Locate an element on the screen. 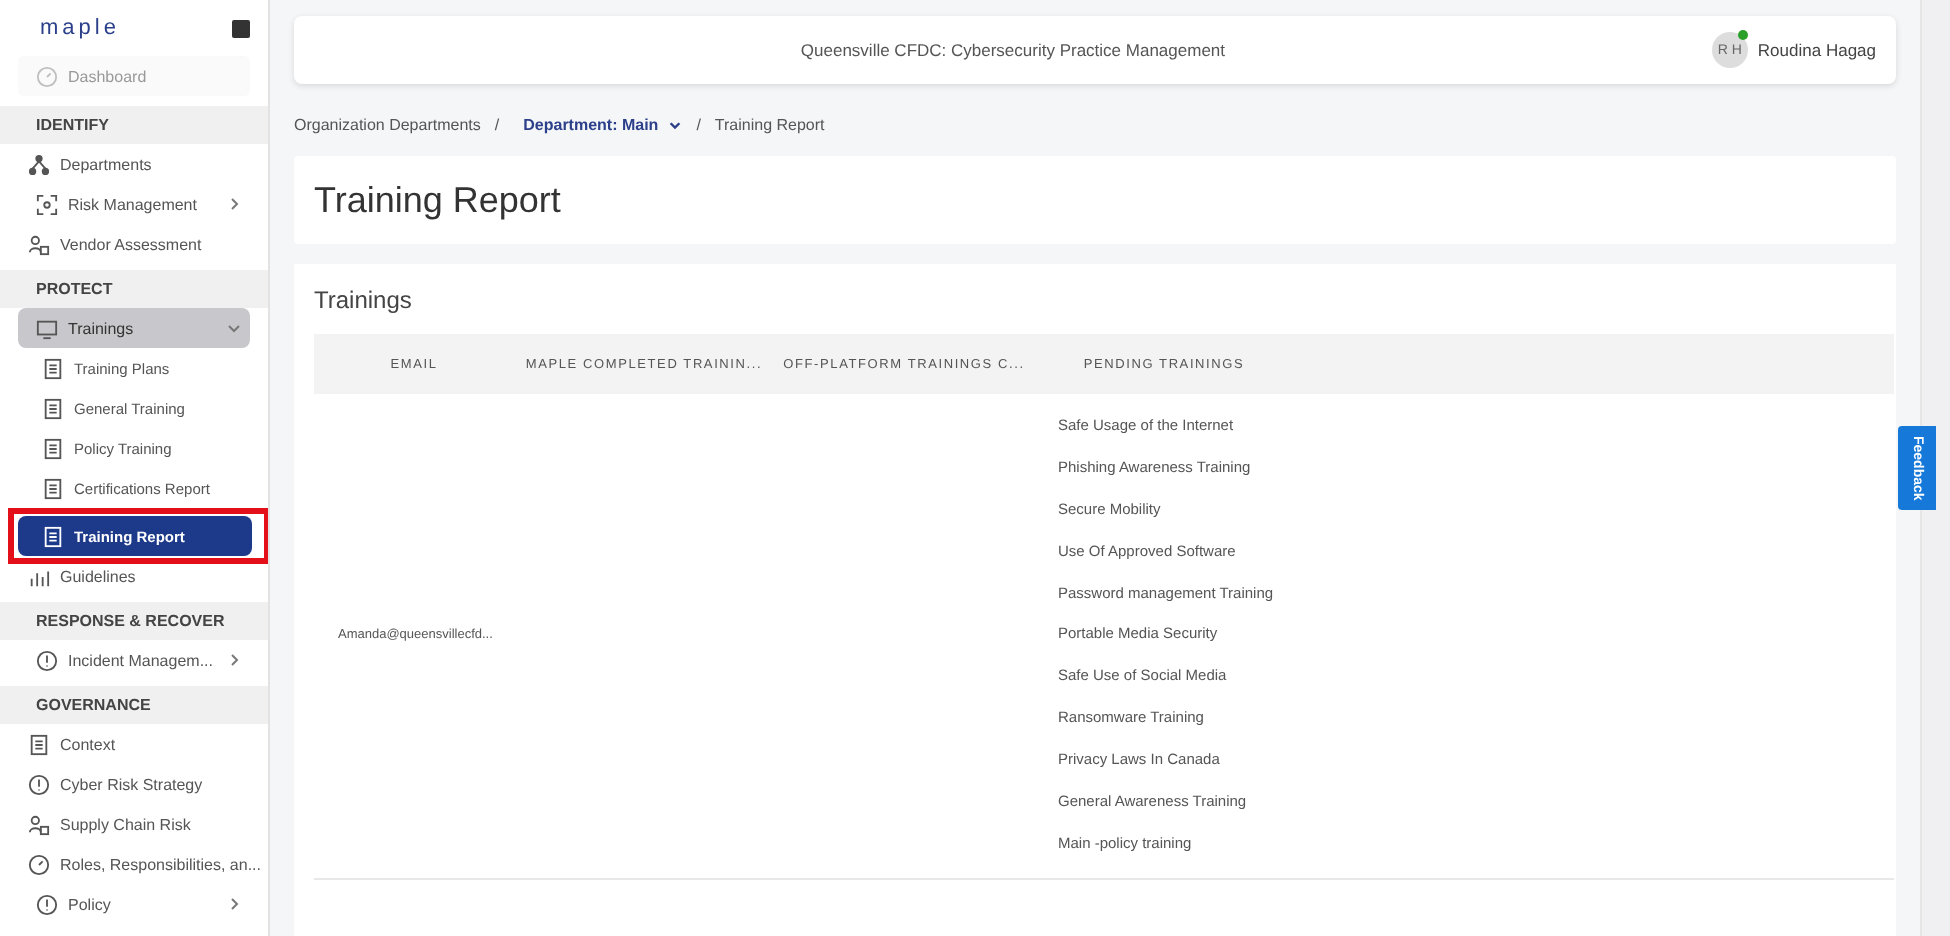  card-title: Trainings is located at coordinates (364, 300).